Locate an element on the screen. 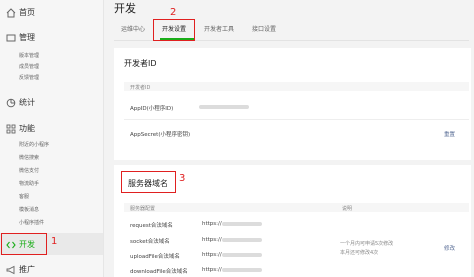  sidebar-item-label: 首页 is located at coordinates (27, 12).